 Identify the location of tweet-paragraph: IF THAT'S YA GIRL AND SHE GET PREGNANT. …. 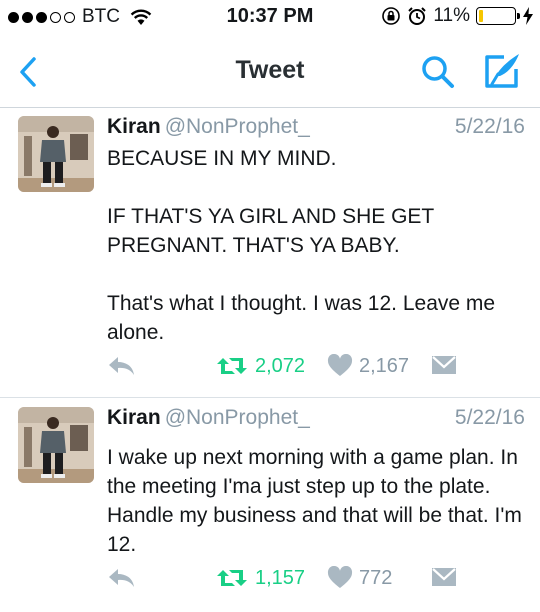
(270, 231).